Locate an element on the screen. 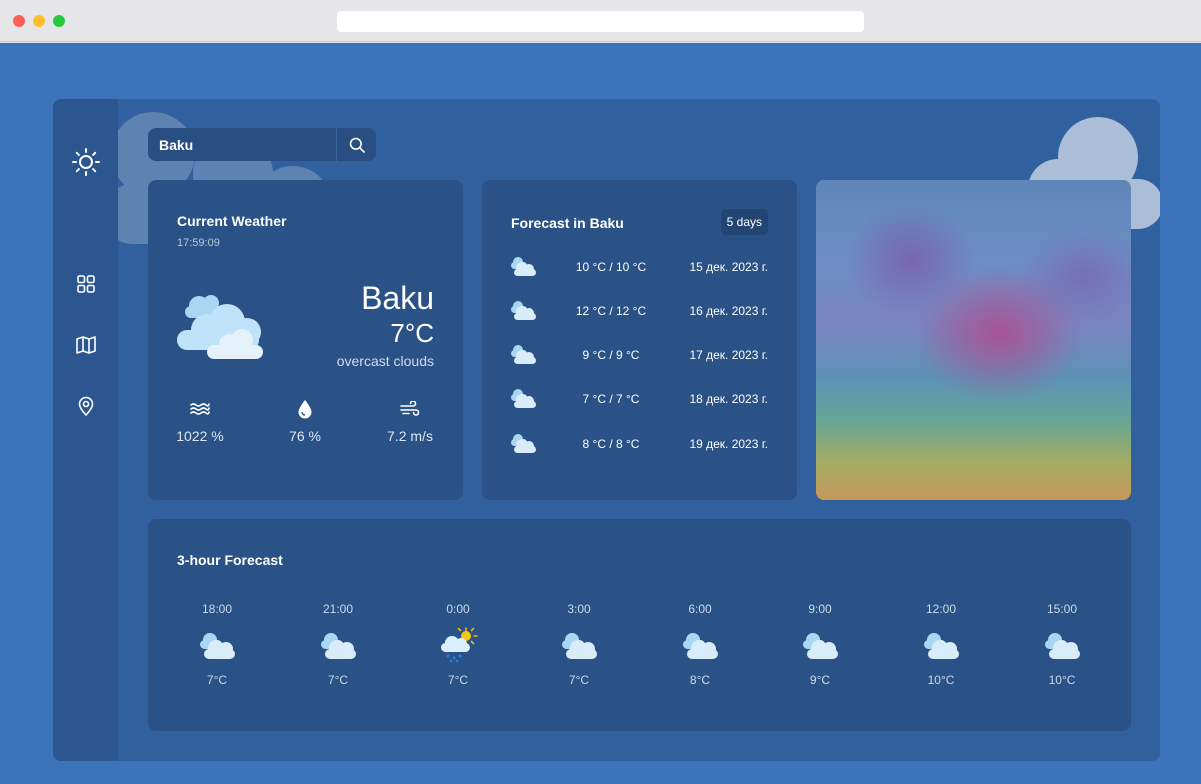 Image resolution: width=1201 pixels, height=784 pixels. browser-chrome is located at coordinates (600, 21).